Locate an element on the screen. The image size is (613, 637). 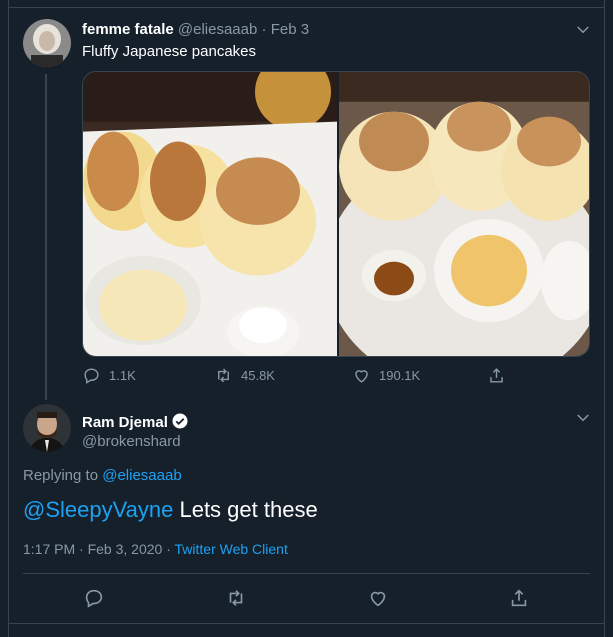
reply-button: 1.1K is located at coordinates (109, 375).